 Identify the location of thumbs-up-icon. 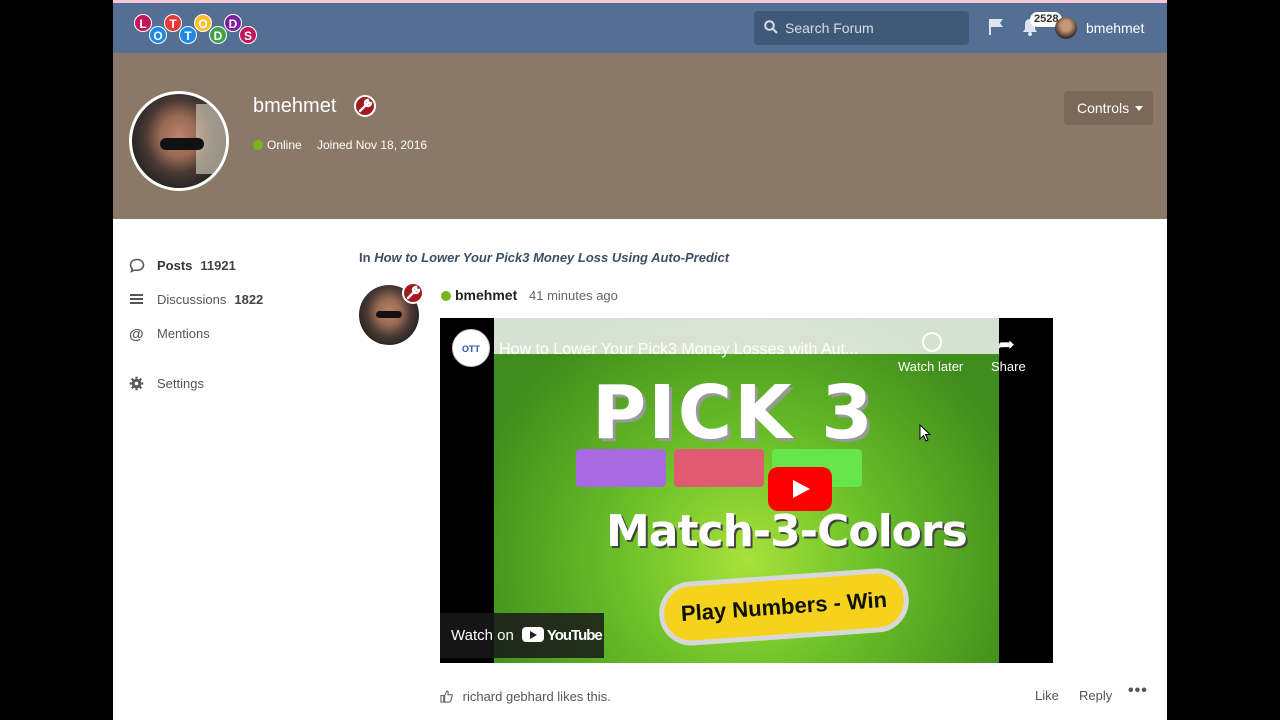
(446, 696).